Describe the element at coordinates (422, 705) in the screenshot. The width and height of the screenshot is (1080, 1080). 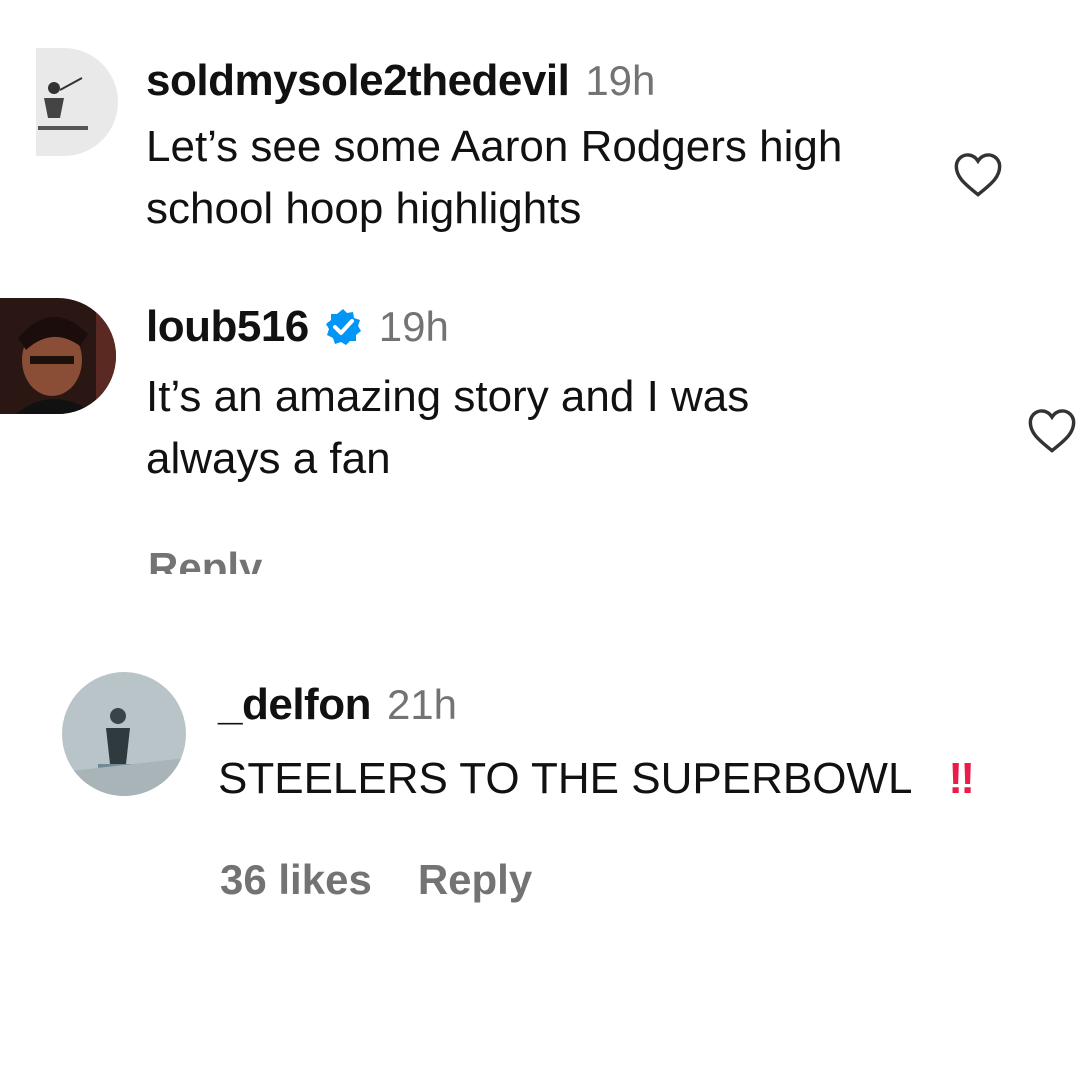
I see `timestamp: 21h` at that location.